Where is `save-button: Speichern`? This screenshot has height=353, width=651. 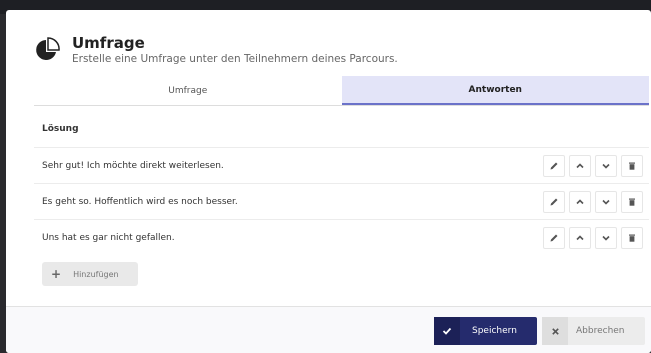
save-button: Speichern is located at coordinates (485, 331).